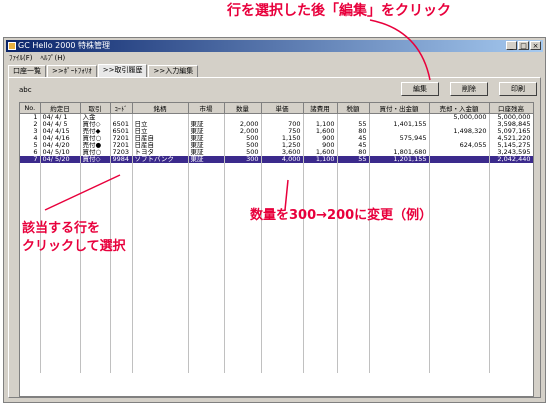  I want to click on instruction-change-qty: 数量を300→200に変更（例）, so click(341, 215).